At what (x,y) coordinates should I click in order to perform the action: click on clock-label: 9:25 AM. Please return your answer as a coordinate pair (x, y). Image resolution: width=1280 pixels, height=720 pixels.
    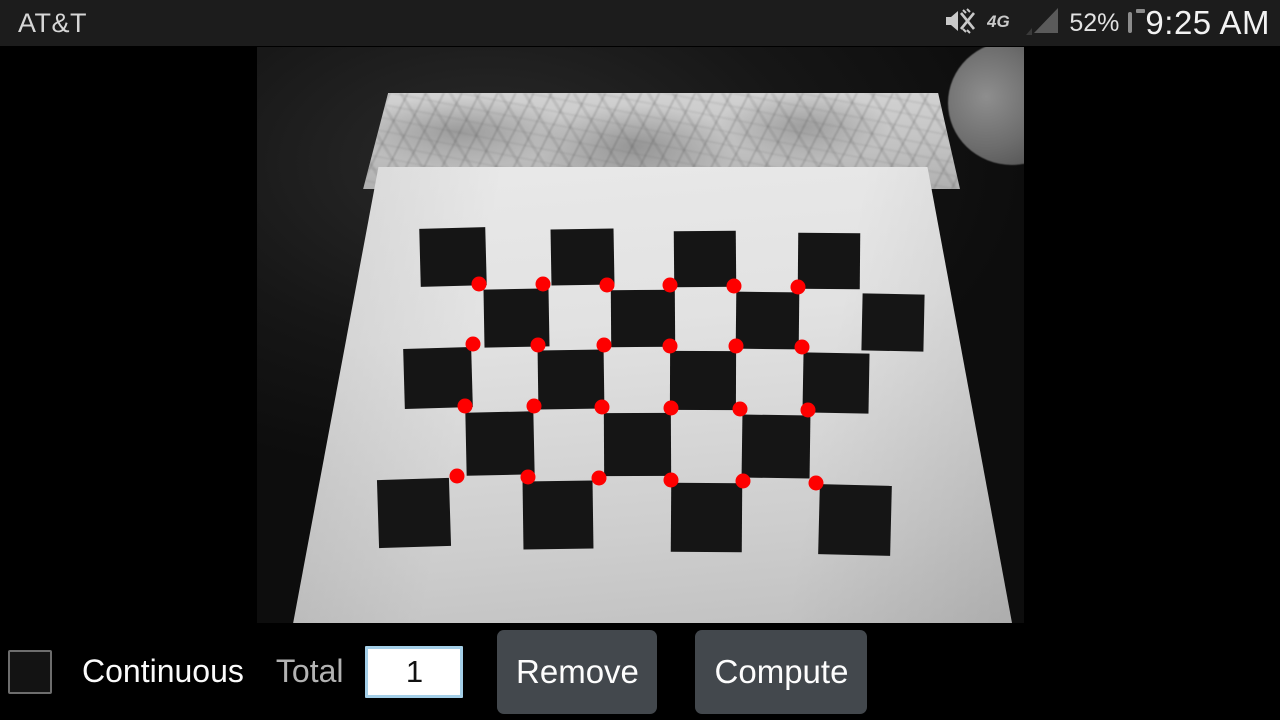
    Looking at the image, I should click on (1207, 22).